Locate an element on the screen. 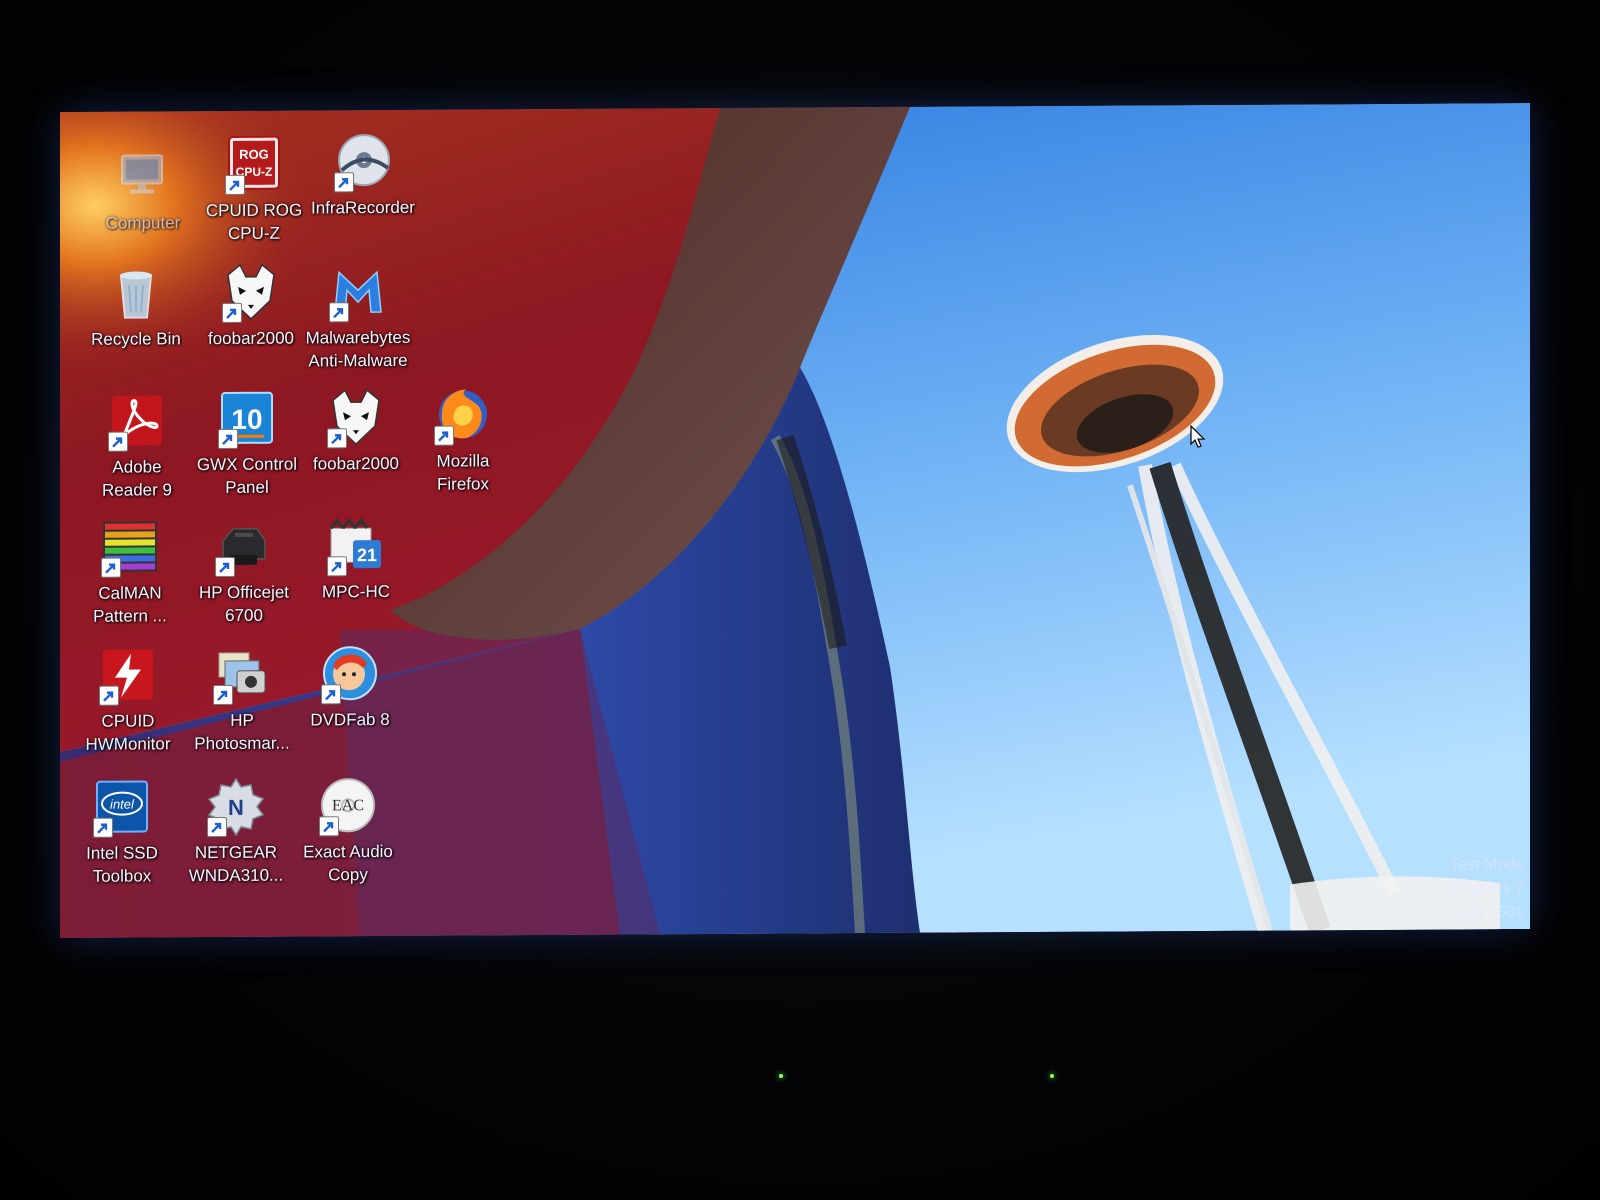 The width and height of the screenshot is (1600, 1200). desktop-icon-recycle-bin: Recycle Bin is located at coordinates (136, 324).